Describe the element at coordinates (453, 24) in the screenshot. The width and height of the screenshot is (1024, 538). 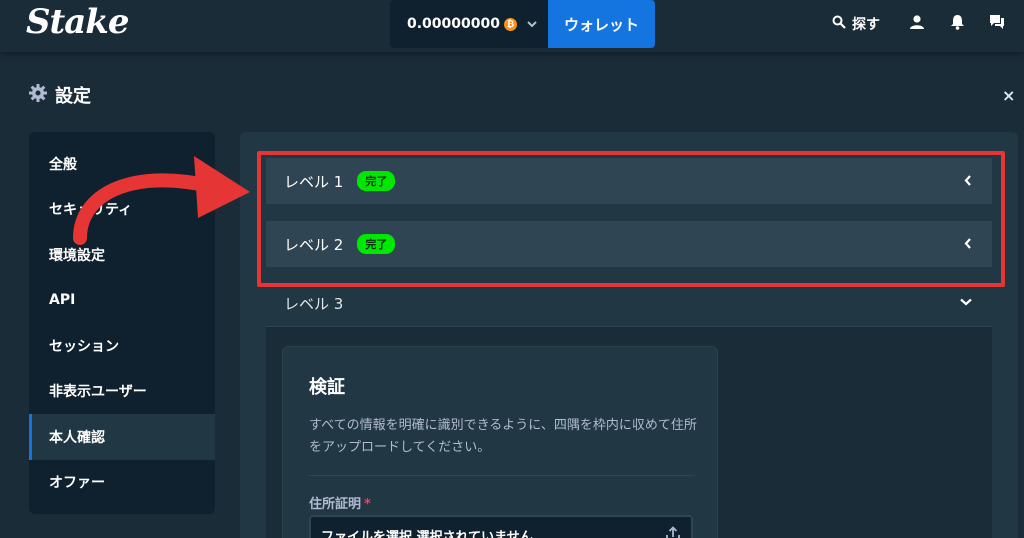
I see `balance-value: 0.00000000` at that location.